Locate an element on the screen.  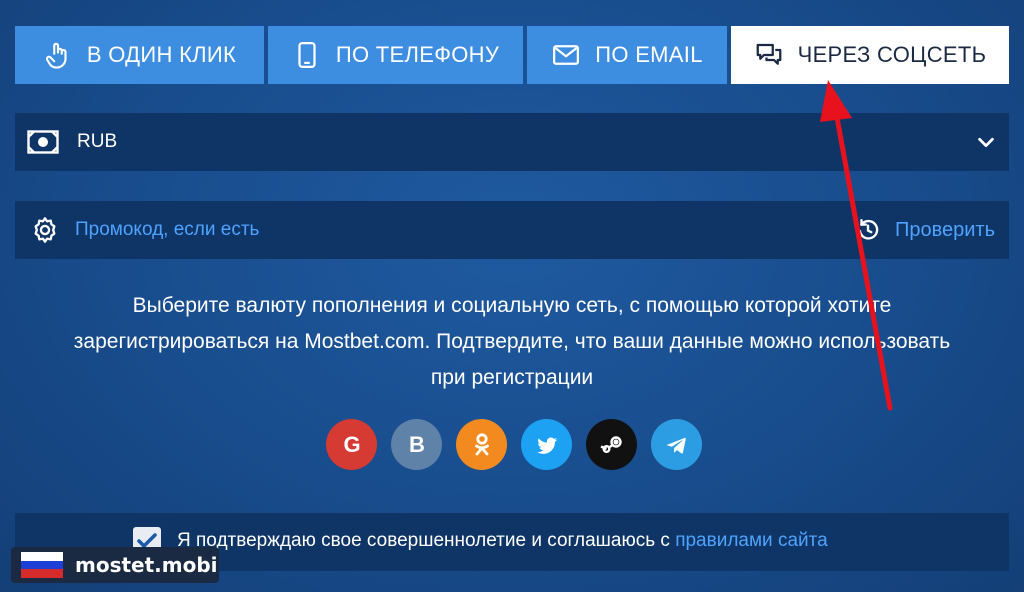
pointer-hand-icon is located at coordinates (56, 55).